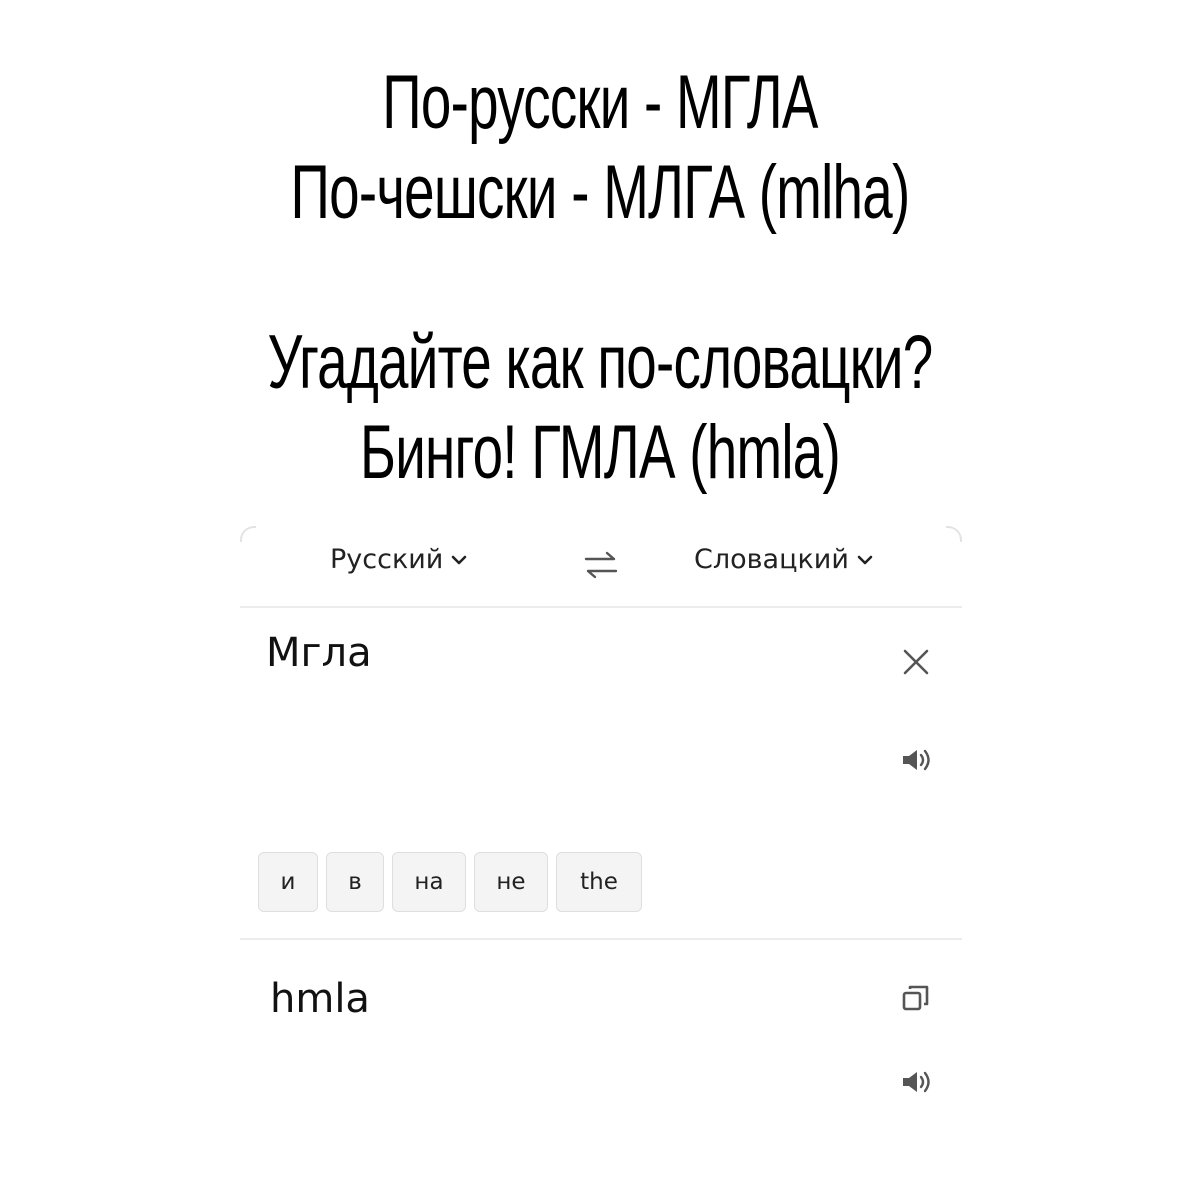 The image size is (1200, 1200). What do you see at coordinates (288, 882) in the screenshot?
I see `suggestion-chip: и` at bounding box center [288, 882].